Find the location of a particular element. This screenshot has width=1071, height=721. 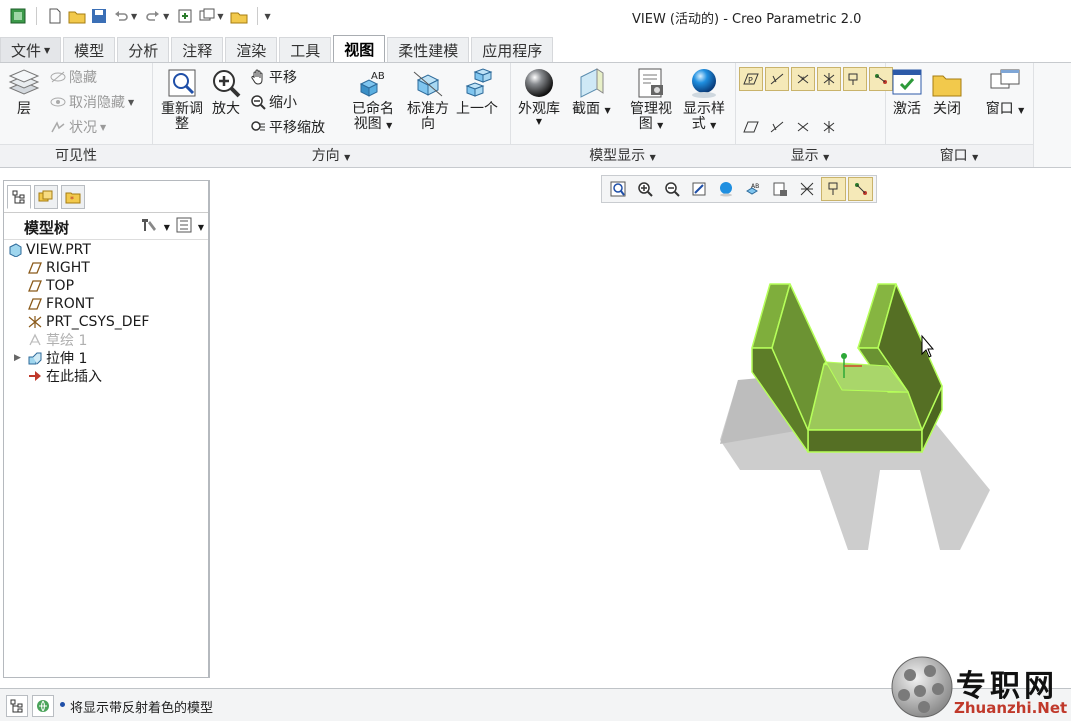

tree-columns-dropdown-icon: ▼ is located at coordinates (201, 227).